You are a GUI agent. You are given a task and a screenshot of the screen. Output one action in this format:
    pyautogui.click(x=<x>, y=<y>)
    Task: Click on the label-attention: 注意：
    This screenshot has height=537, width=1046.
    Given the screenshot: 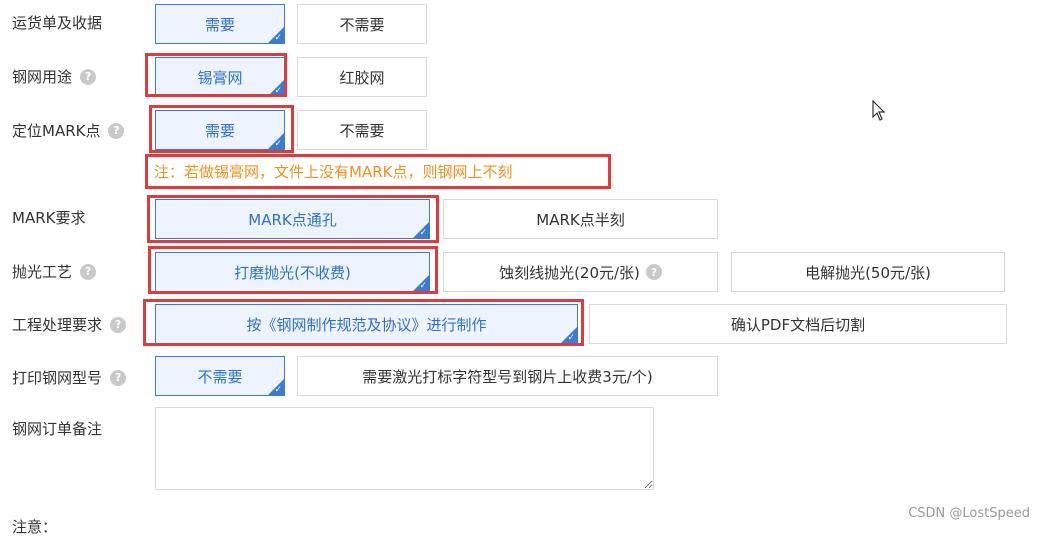 What is the action you would take?
    pyautogui.click(x=35, y=527)
    